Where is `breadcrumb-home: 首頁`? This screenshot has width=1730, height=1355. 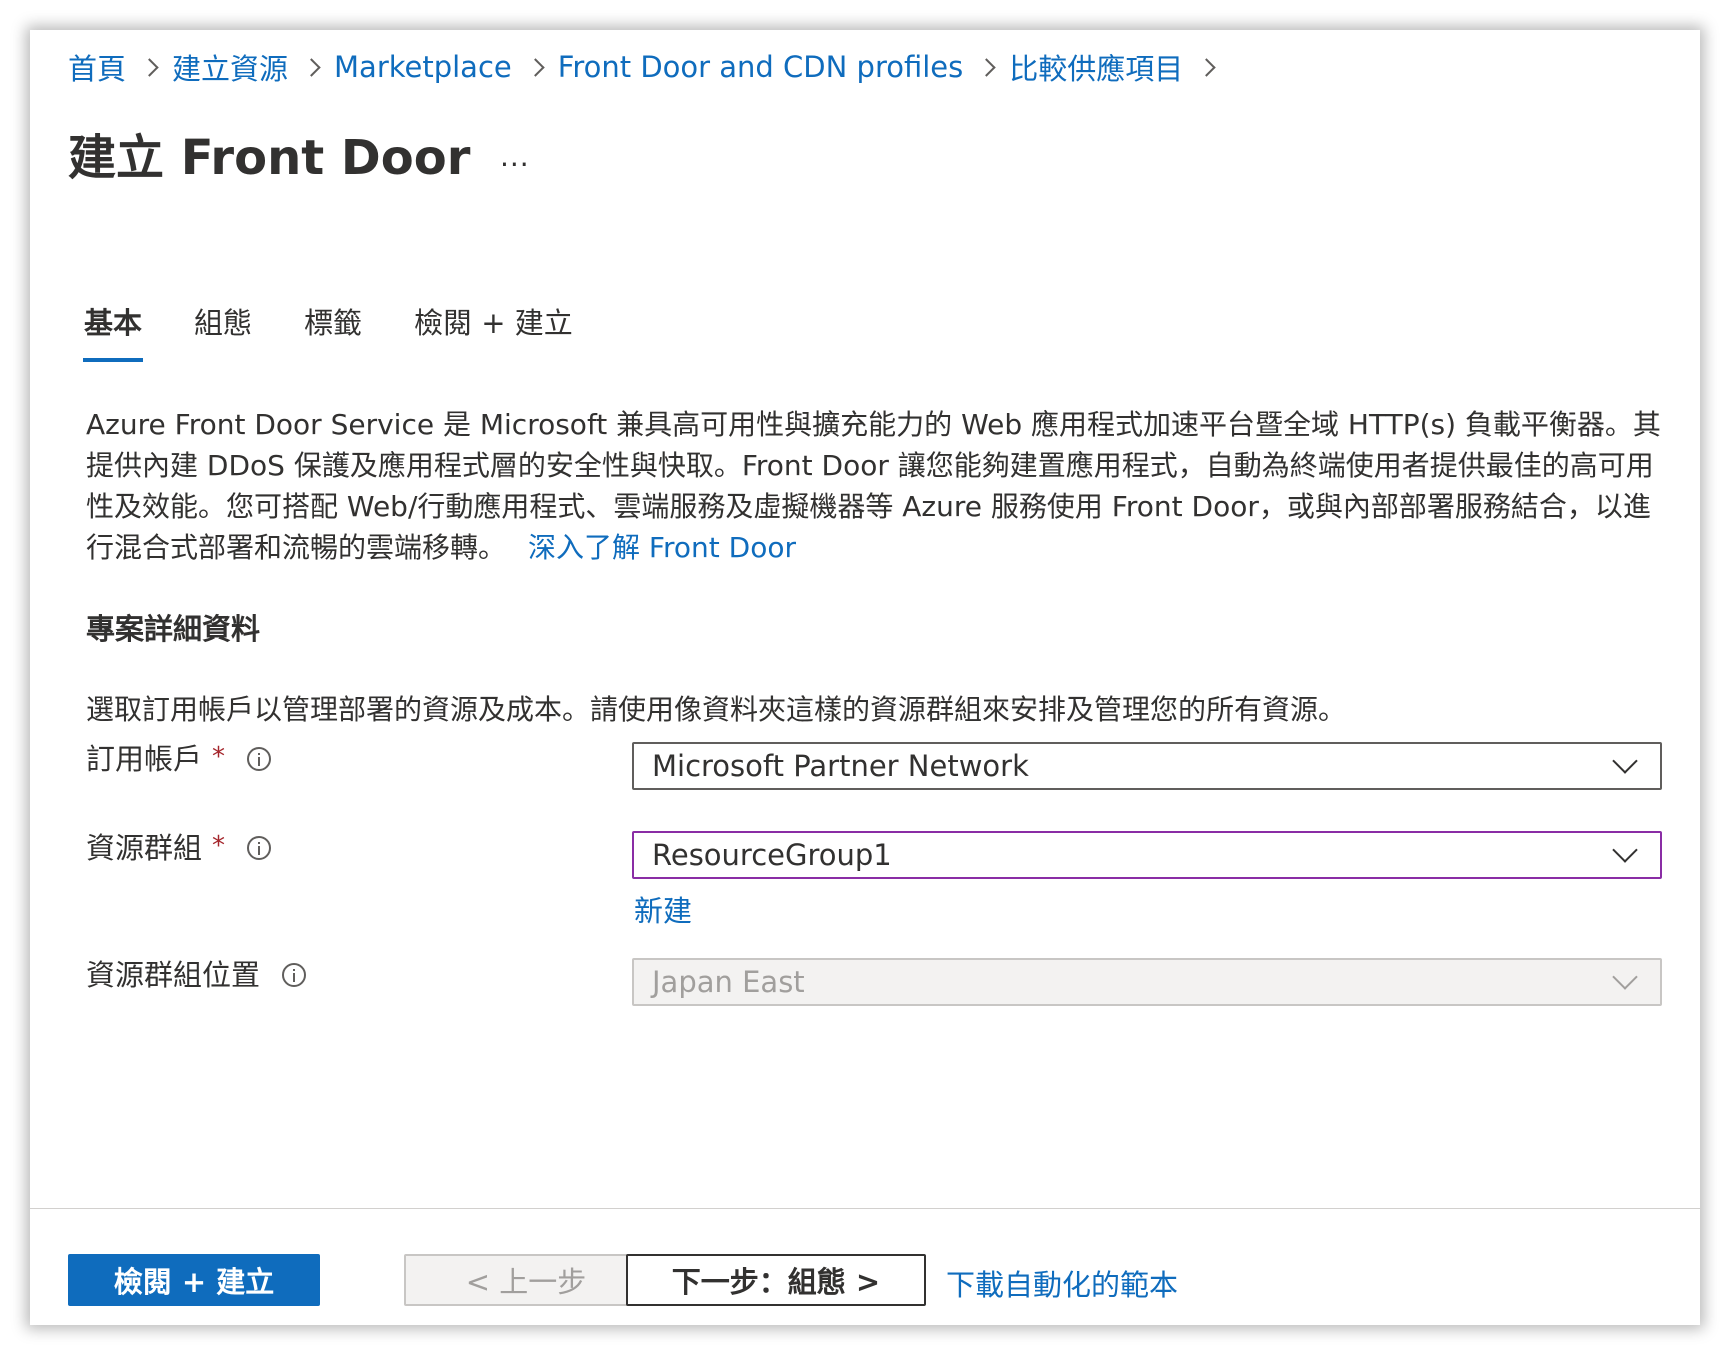 breadcrumb-home: 首頁 is located at coordinates (97, 67).